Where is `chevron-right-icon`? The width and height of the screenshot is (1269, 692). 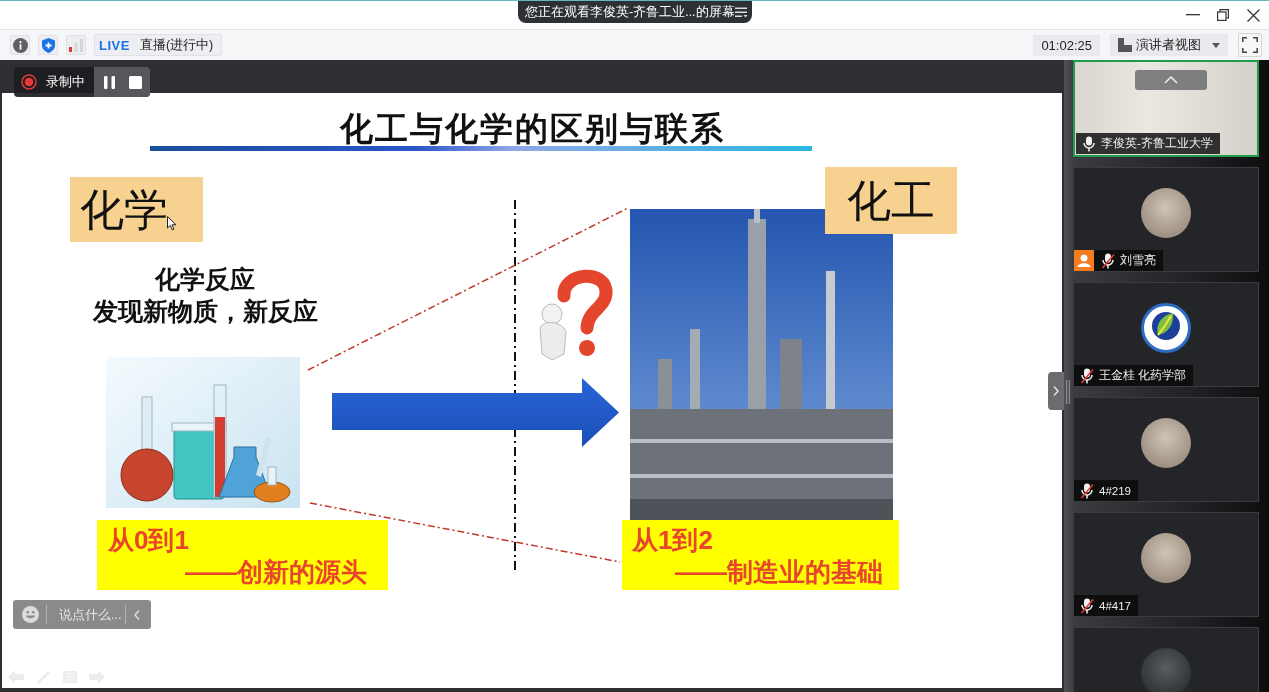 chevron-right-icon is located at coordinates (1056, 391).